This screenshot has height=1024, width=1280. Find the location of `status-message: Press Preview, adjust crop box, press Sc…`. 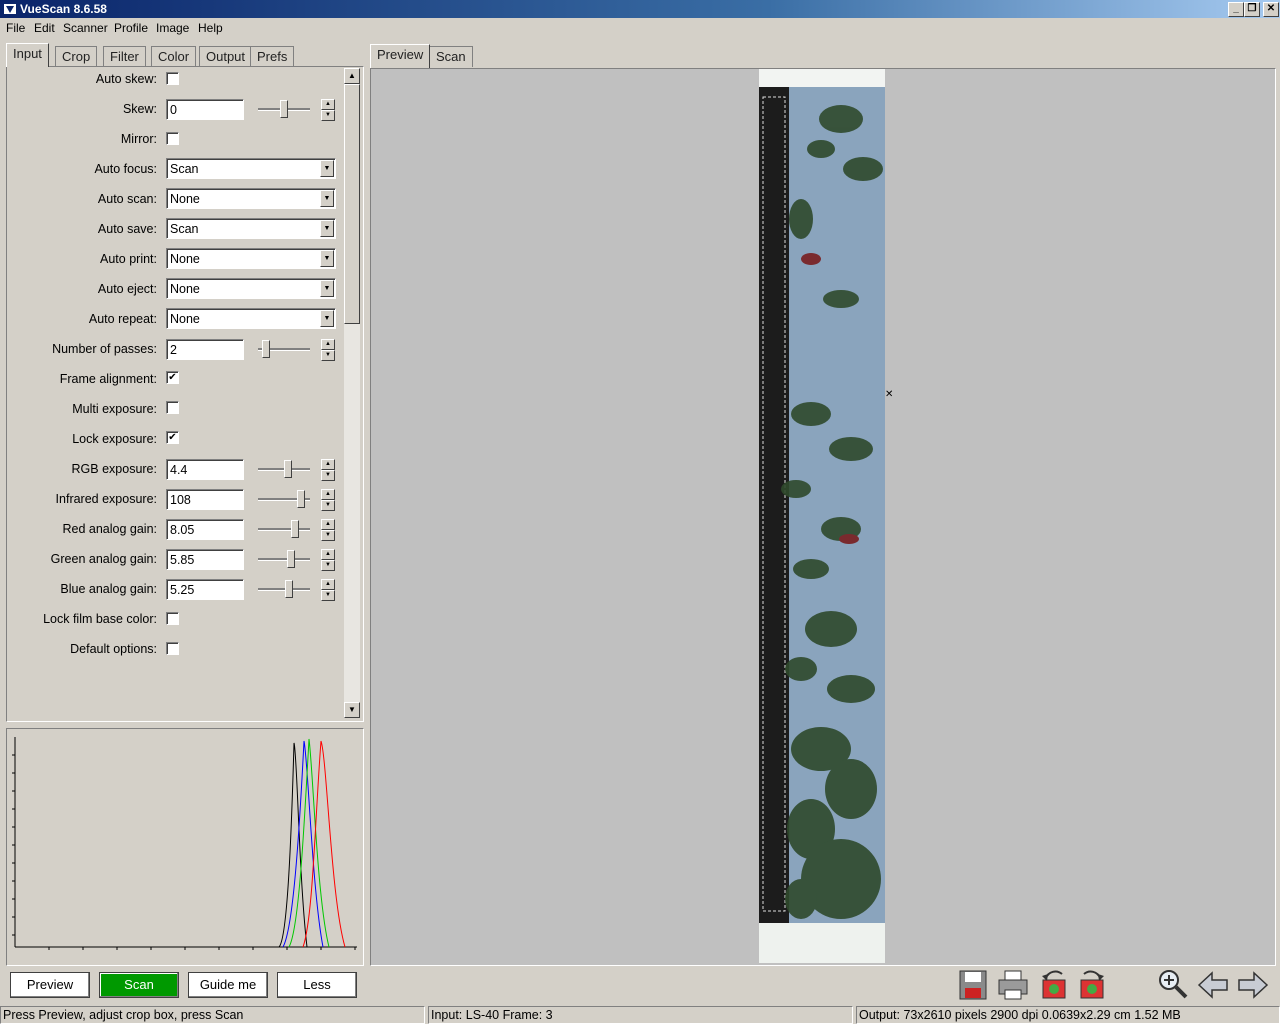

status-message: Press Preview, adjust crop box, press Sc… is located at coordinates (212, 1015).